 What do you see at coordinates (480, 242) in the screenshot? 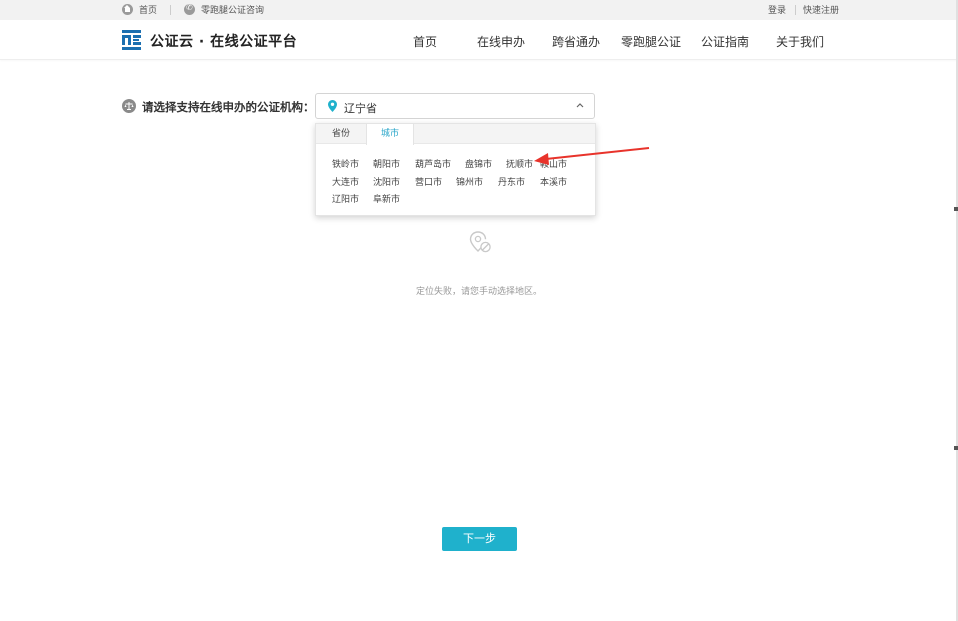
I see `location-failed-icon` at bounding box center [480, 242].